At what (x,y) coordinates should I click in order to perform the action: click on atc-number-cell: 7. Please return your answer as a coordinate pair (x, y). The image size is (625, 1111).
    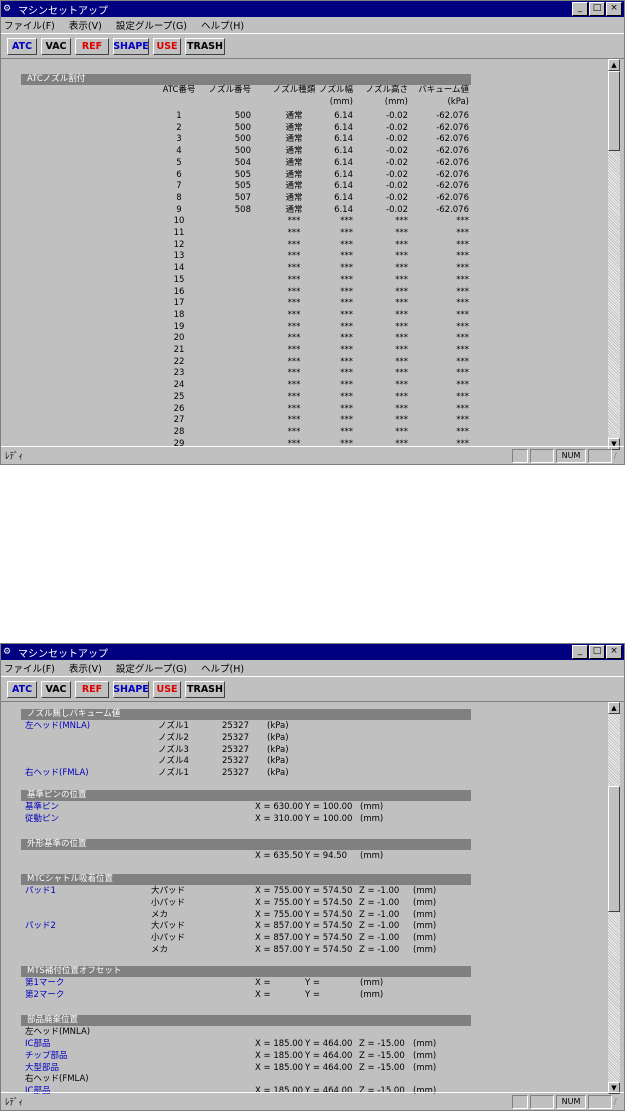
    Looking at the image, I should click on (179, 186).